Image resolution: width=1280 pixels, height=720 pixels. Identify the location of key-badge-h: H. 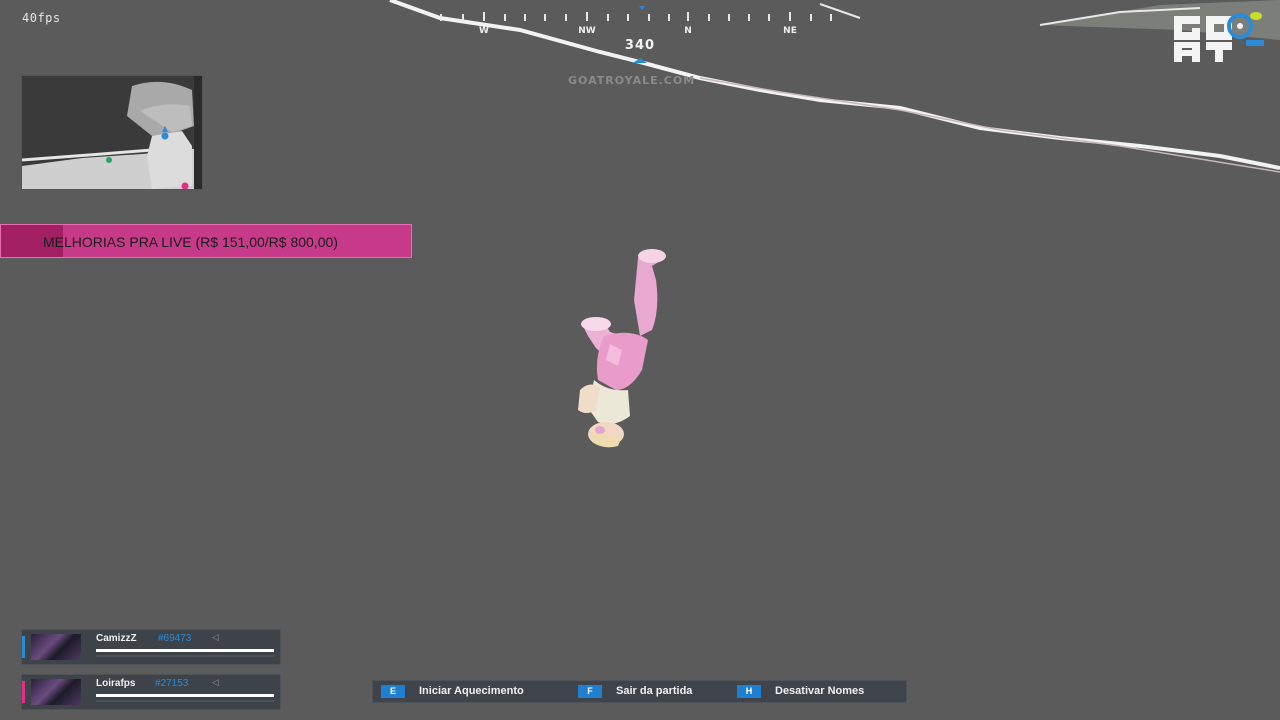
(749, 691).